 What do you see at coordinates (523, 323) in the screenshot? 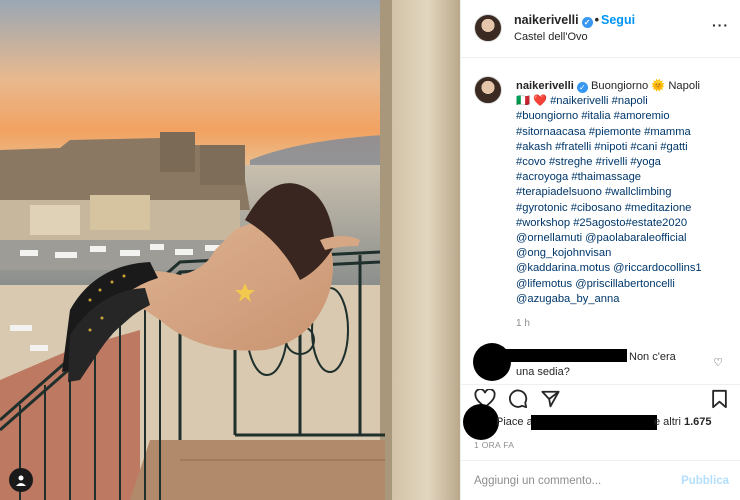
I see `caption-timestamp: 1 h` at bounding box center [523, 323].